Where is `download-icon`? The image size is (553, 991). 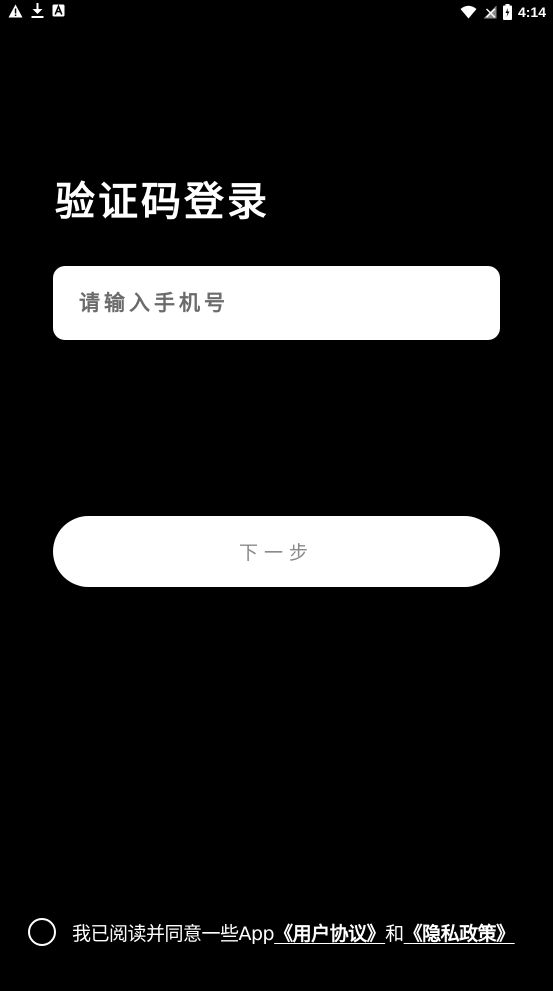
download-icon is located at coordinates (37, 10).